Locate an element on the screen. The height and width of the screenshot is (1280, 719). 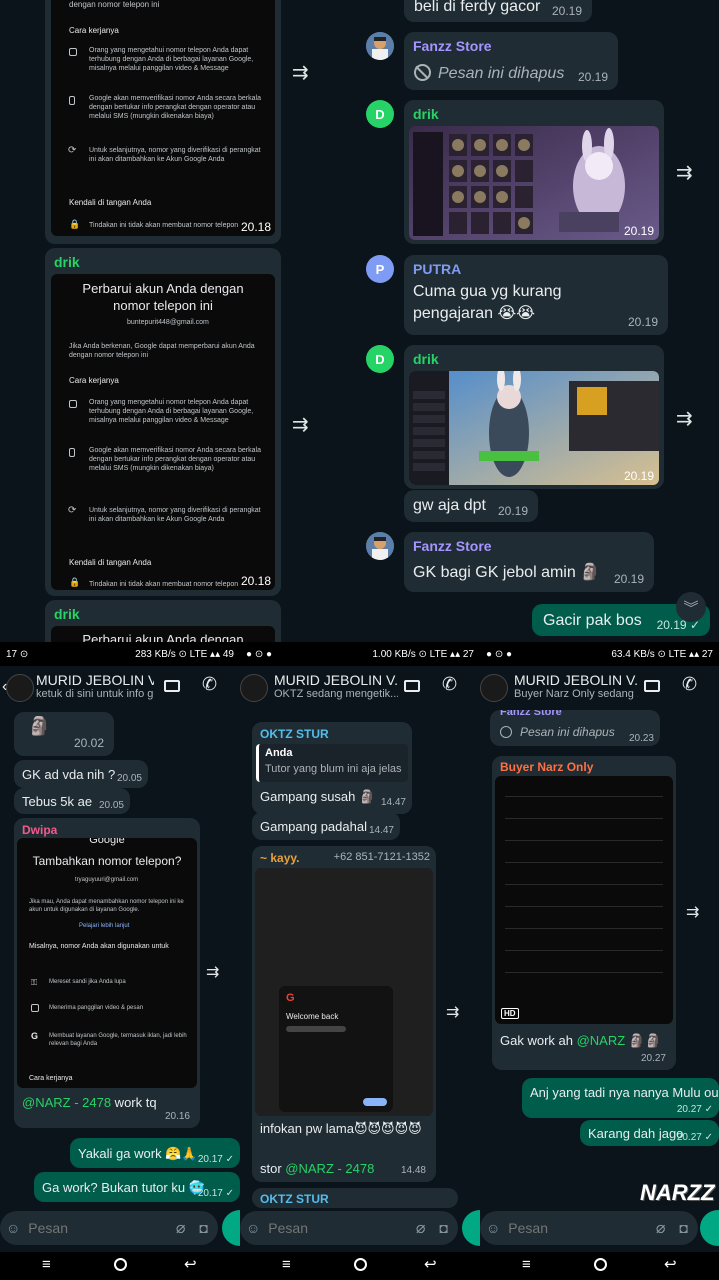
message-text: Yakali ga work 😤🙏 is located at coordinates (138, 1153).